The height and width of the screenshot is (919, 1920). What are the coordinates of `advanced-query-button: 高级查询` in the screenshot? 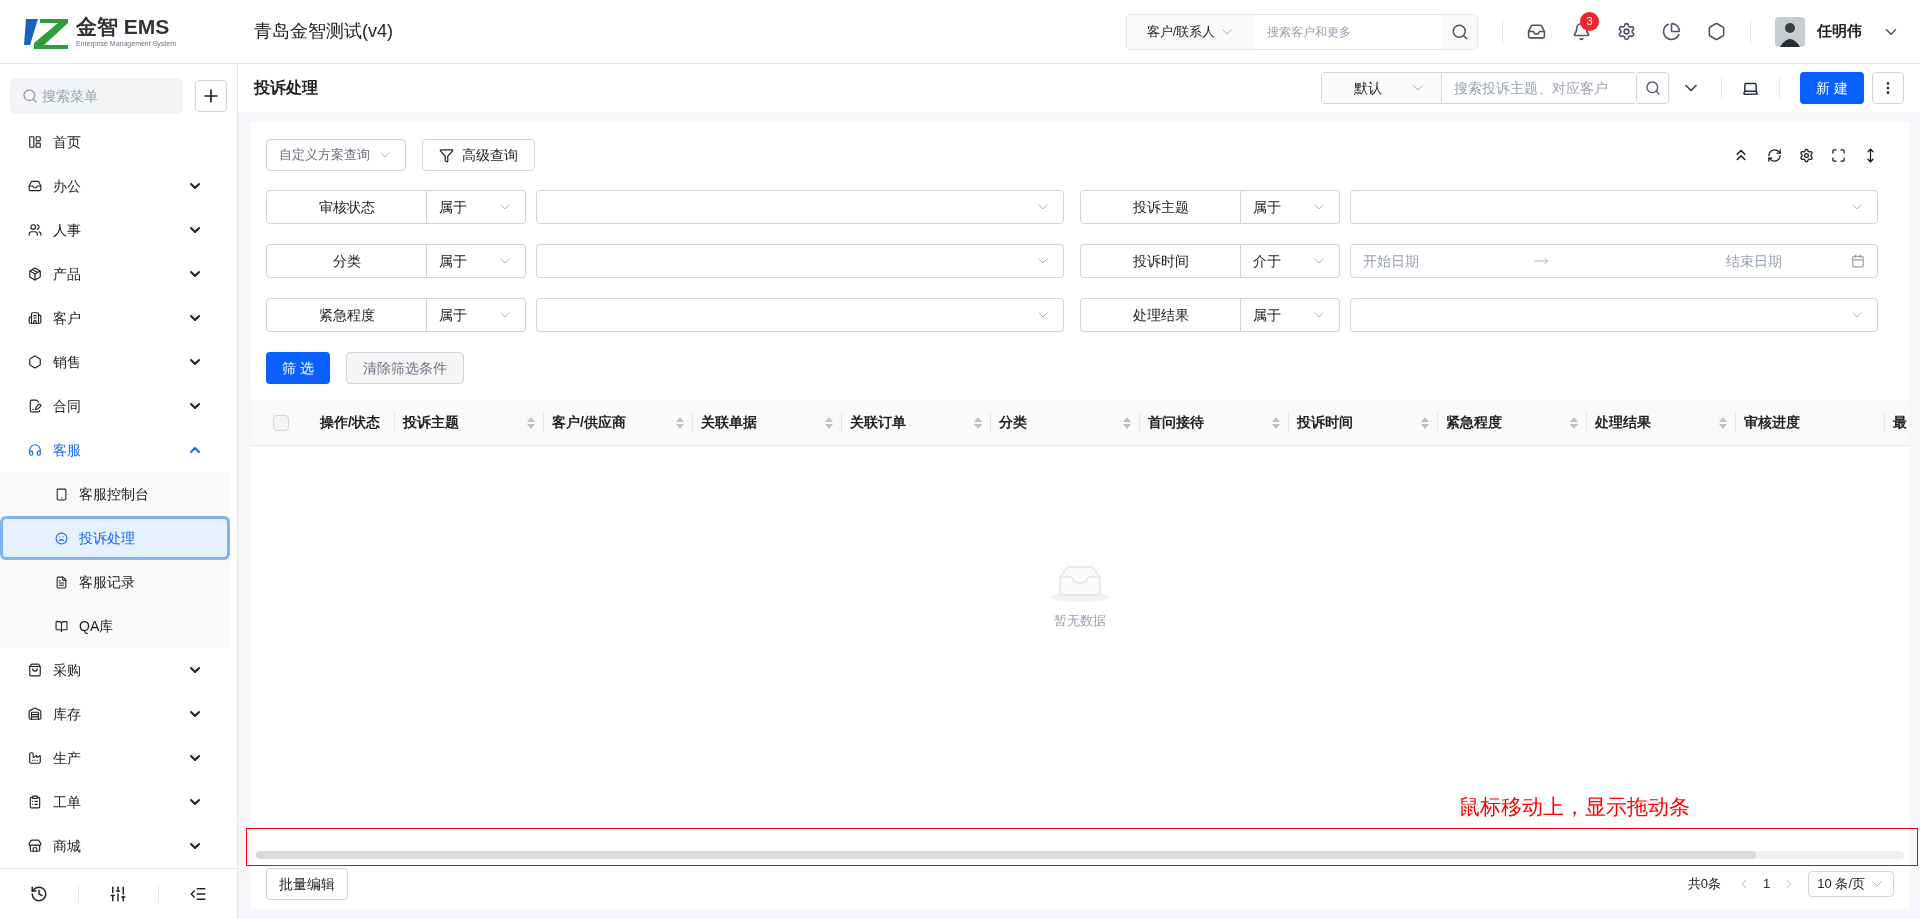 It's located at (478, 155).